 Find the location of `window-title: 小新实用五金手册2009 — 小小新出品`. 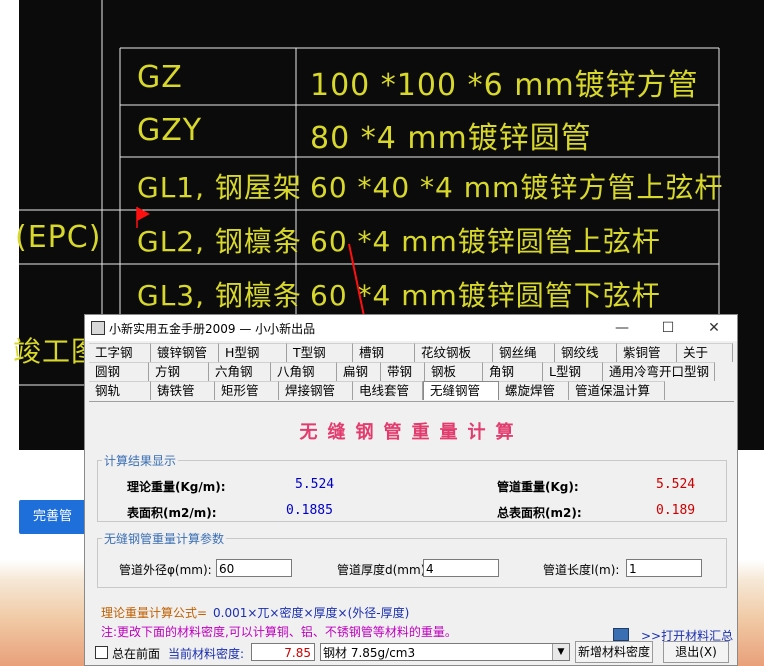

window-title: 小新实用五金手册2009 — 小小新出品 is located at coordinates (212, 329).